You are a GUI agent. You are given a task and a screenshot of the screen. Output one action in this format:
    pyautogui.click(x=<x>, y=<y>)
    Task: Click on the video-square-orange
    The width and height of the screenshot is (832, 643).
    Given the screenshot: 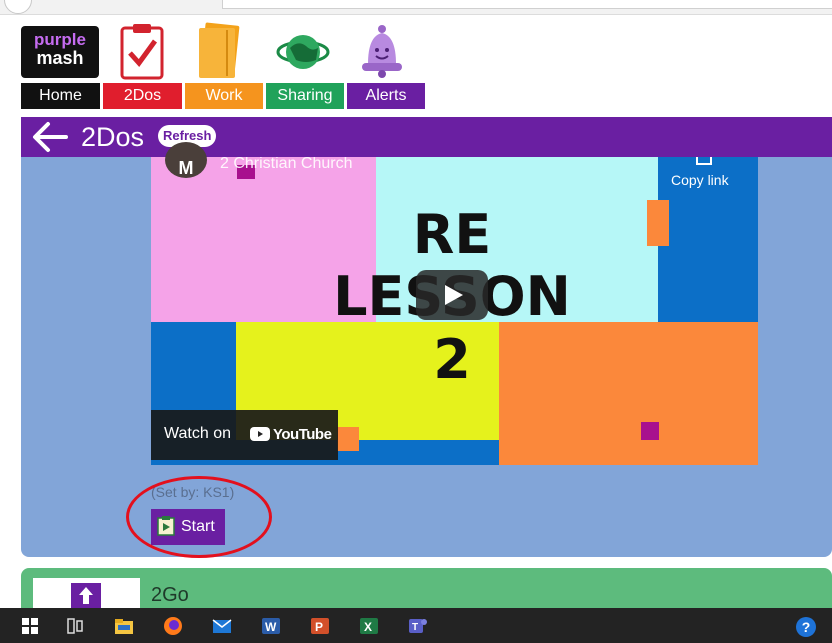 What is the action you would take?
    pyautogui.click(x=348, y=439)
    